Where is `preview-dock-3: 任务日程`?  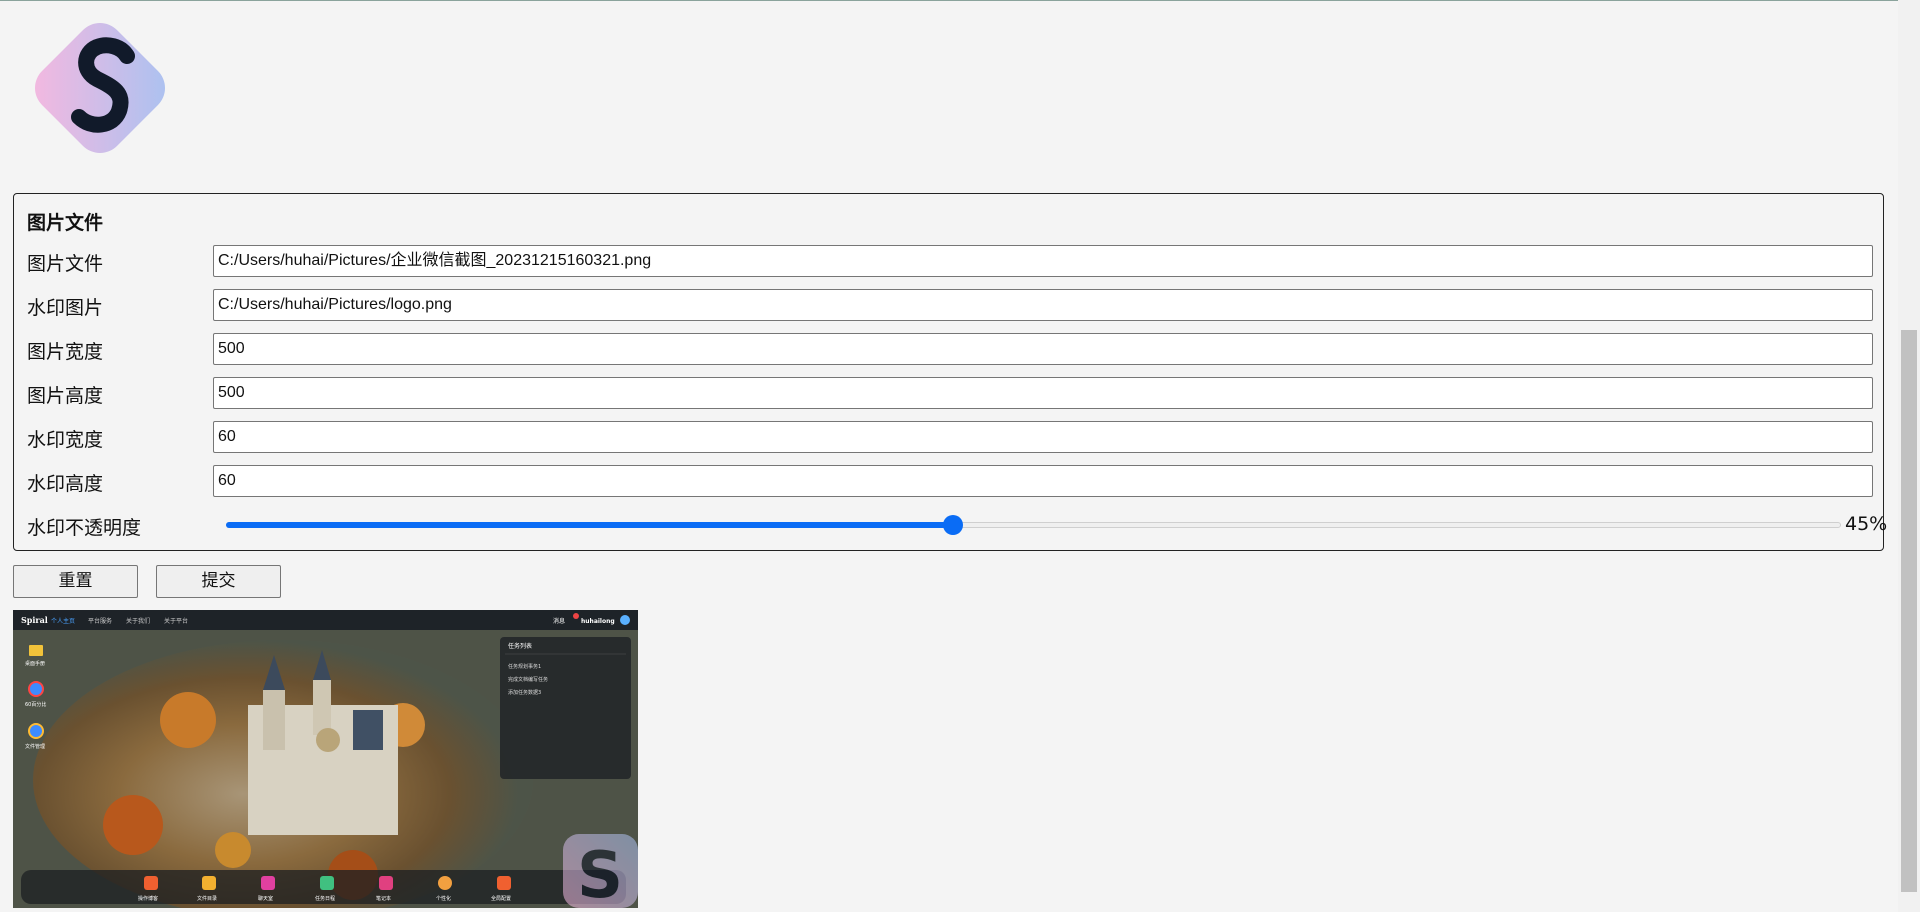 preview-dock-3: 任务日程 is located at coordinates (325, 898).